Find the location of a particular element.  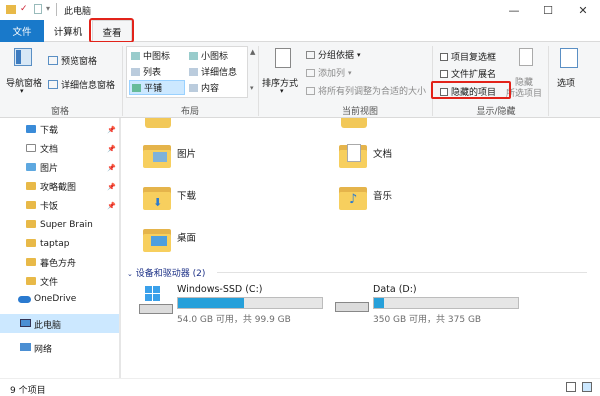

window-title: 此电脑 is located at coordinates (78, 12).